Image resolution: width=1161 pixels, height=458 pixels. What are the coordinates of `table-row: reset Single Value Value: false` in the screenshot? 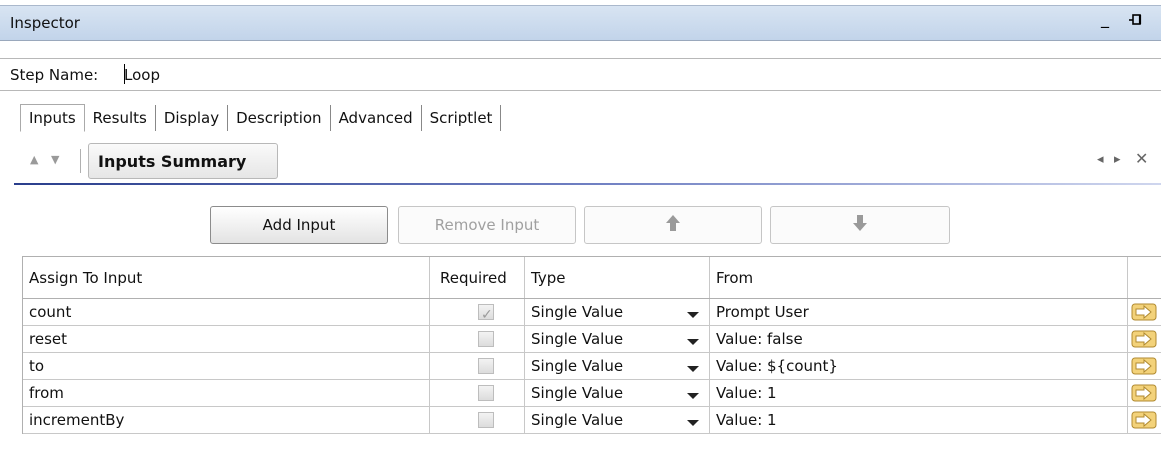 It's located at (592, 339).